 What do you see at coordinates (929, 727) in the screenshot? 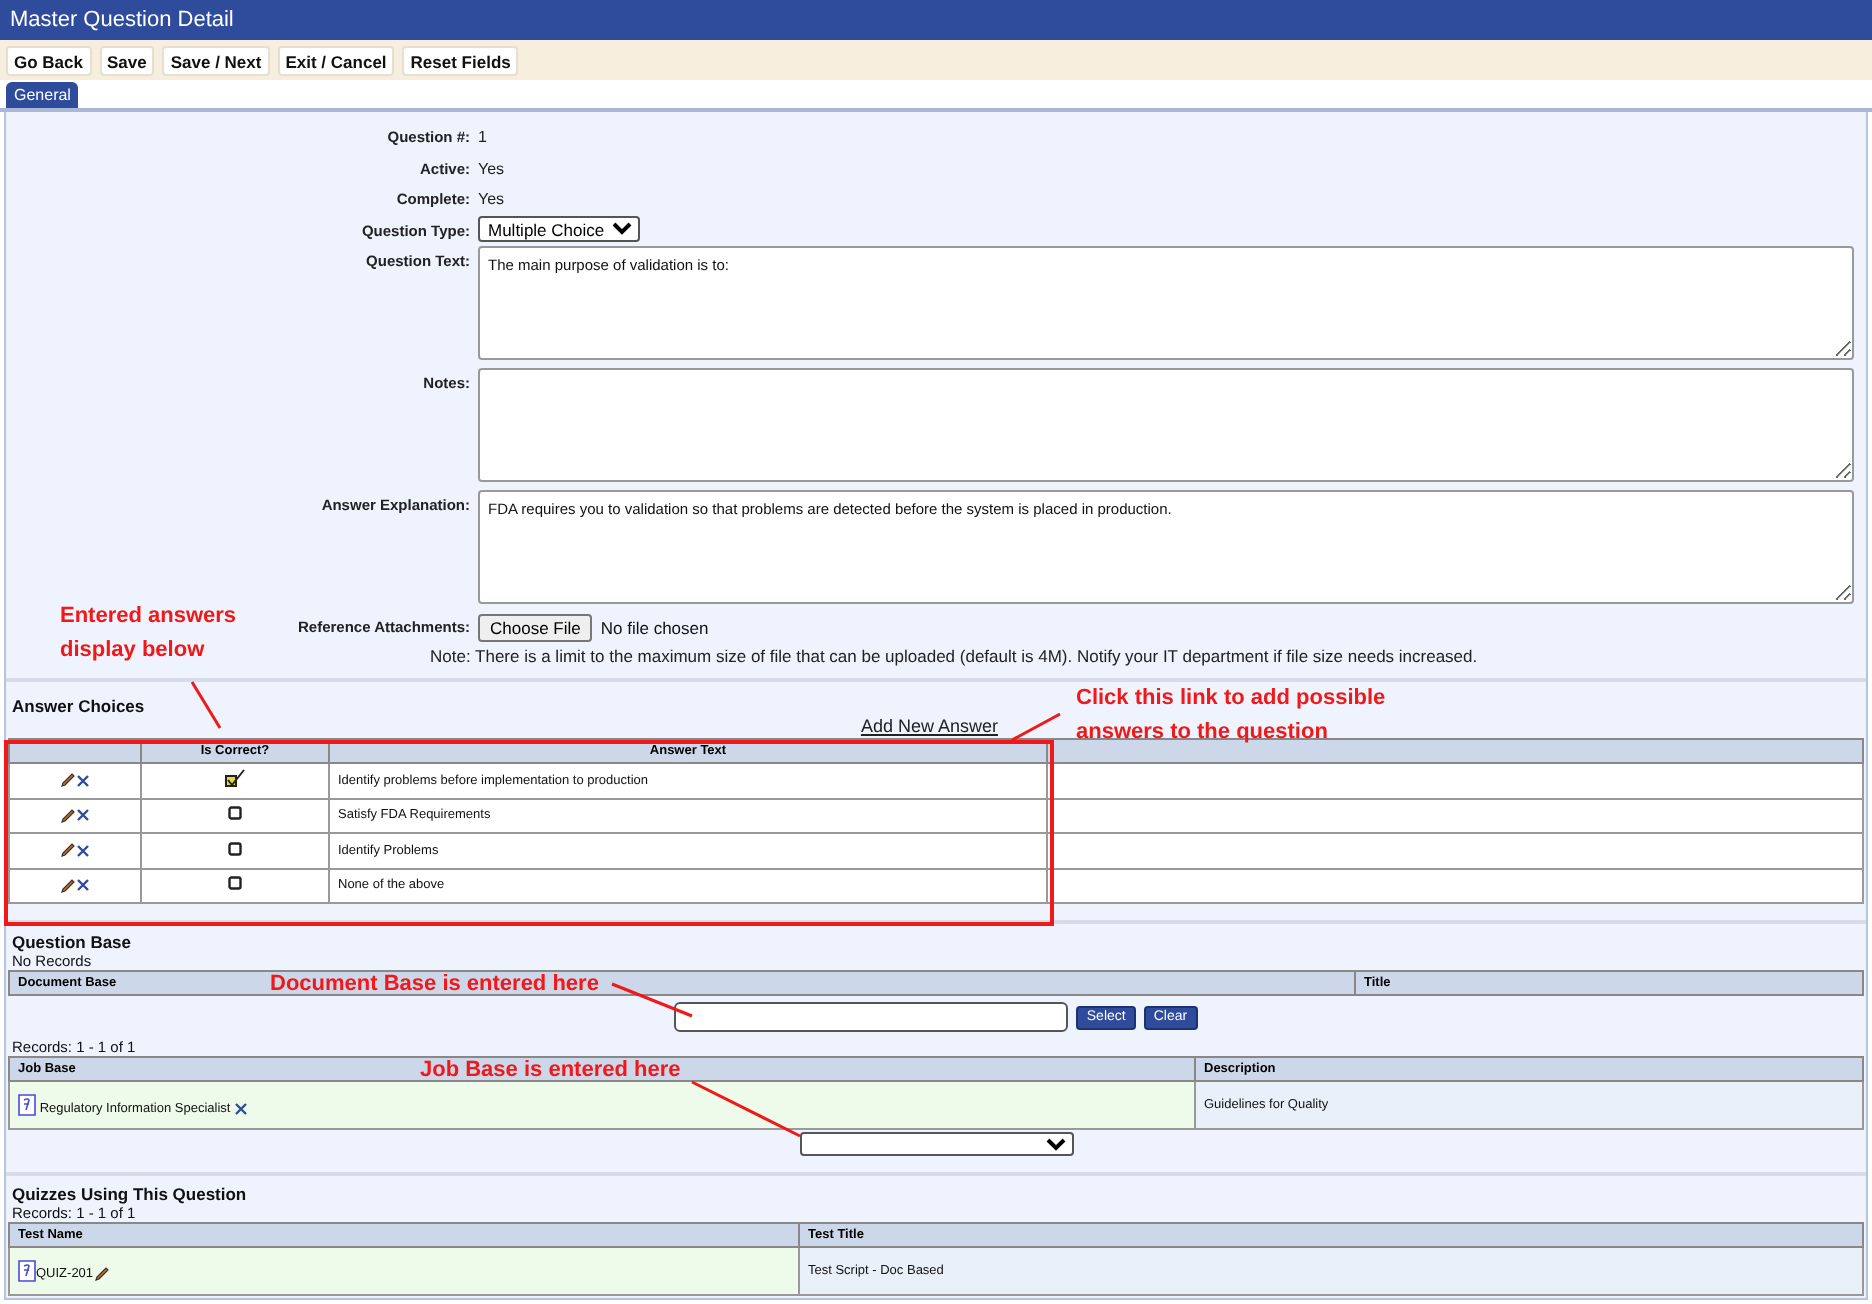
I see `add-new-answer-link: Add New Answer` at bounding box center [929, 727].